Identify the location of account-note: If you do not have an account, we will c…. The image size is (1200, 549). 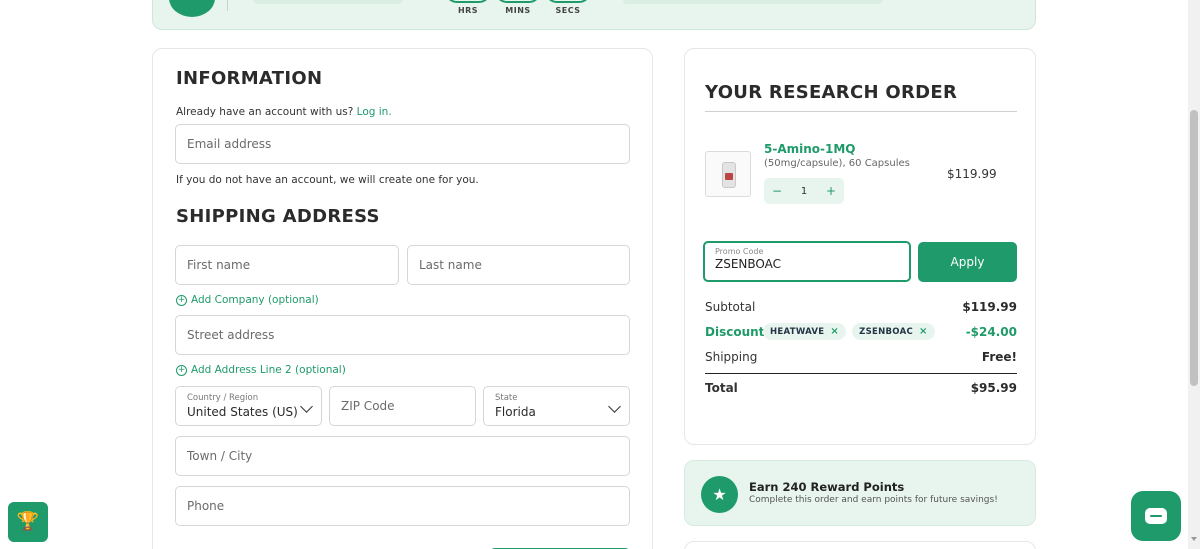
(327, 180).